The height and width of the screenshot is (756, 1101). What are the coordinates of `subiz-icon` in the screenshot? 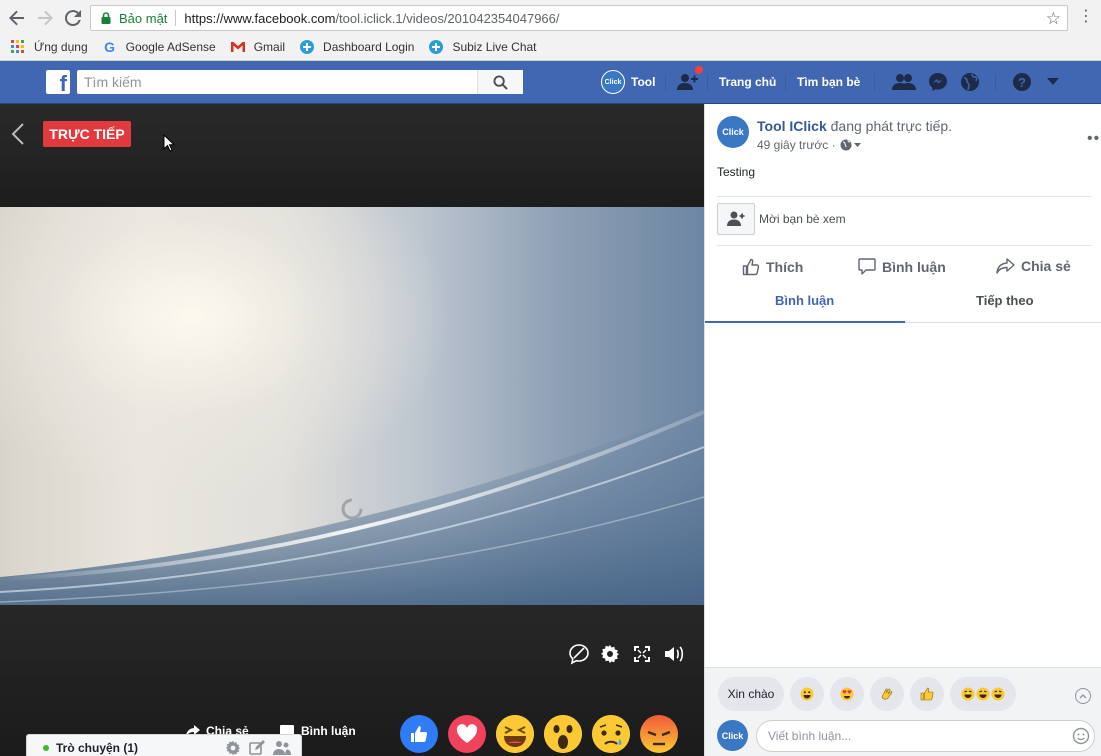 It's located at (436, 47).